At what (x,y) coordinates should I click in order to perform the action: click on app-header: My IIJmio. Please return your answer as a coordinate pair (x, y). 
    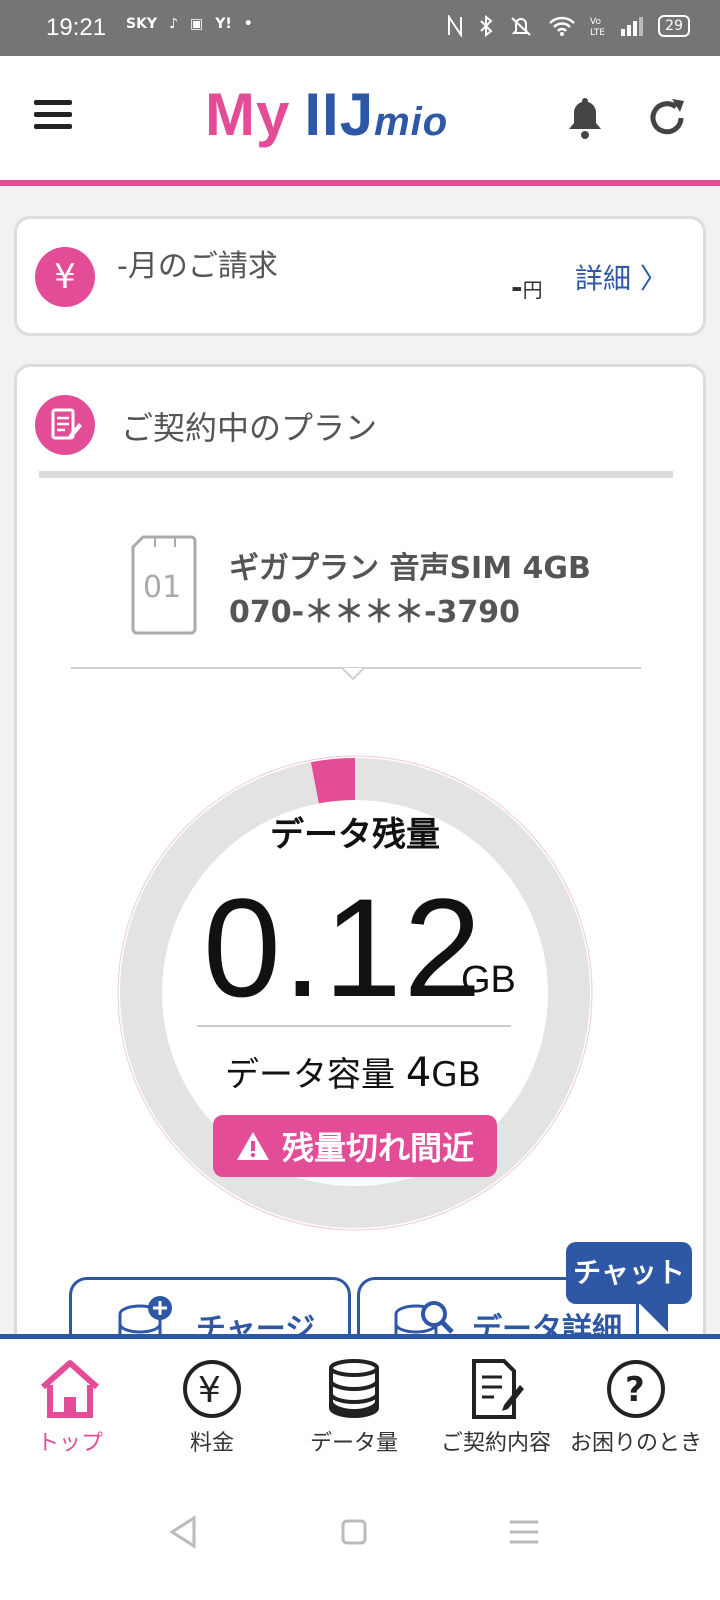
    Looking at the image, I should click on (360, 121).